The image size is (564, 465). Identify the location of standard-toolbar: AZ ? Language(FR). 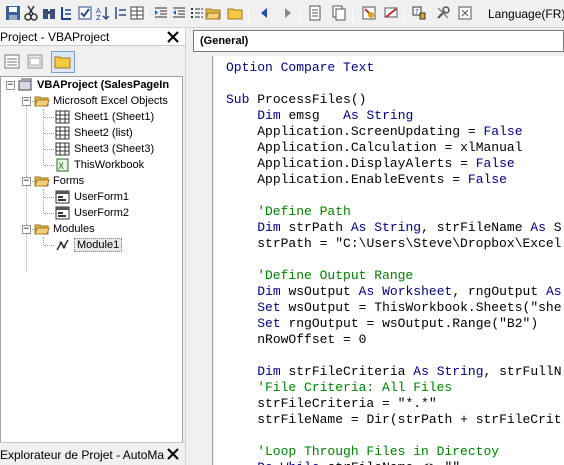
(282, 14).